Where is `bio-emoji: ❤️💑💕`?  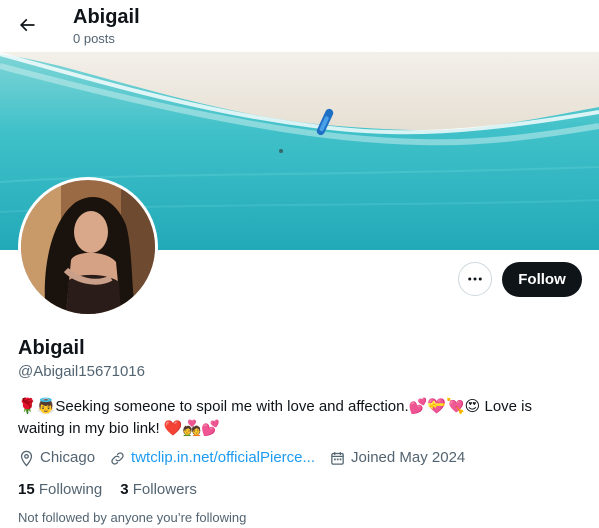
bio-emoji: ❤️💑💕 is located at coordinates (191, 428).